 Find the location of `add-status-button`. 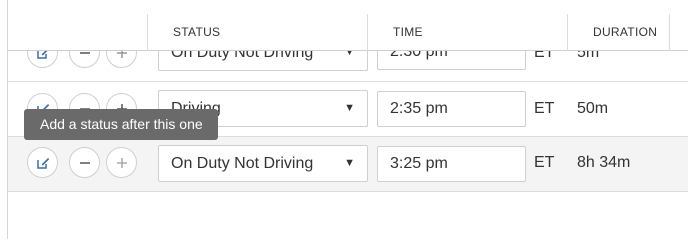

add-status-button is located at coordinates (121, 162).